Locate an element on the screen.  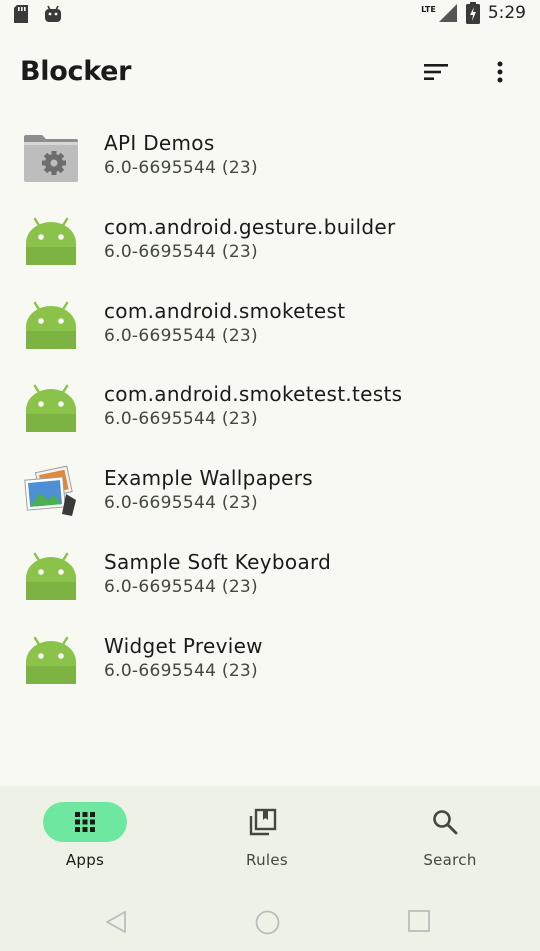
more-options-button is located at coordinates (500, 72).